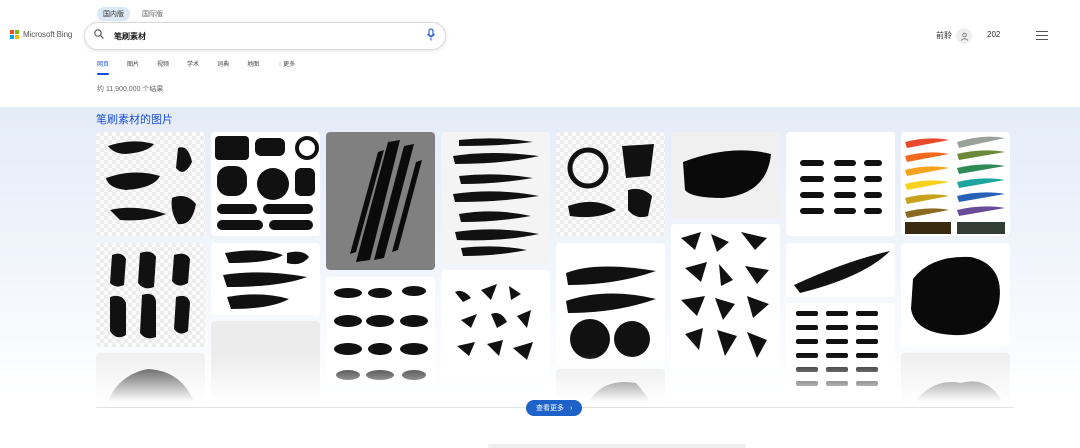 Image resolution: width=1080 pixels, height=448 pixels. What do you see at coordinates (14, 34) in the screenshot?
I see `microsoft-logo-icon` at bounding box center [14, 34].